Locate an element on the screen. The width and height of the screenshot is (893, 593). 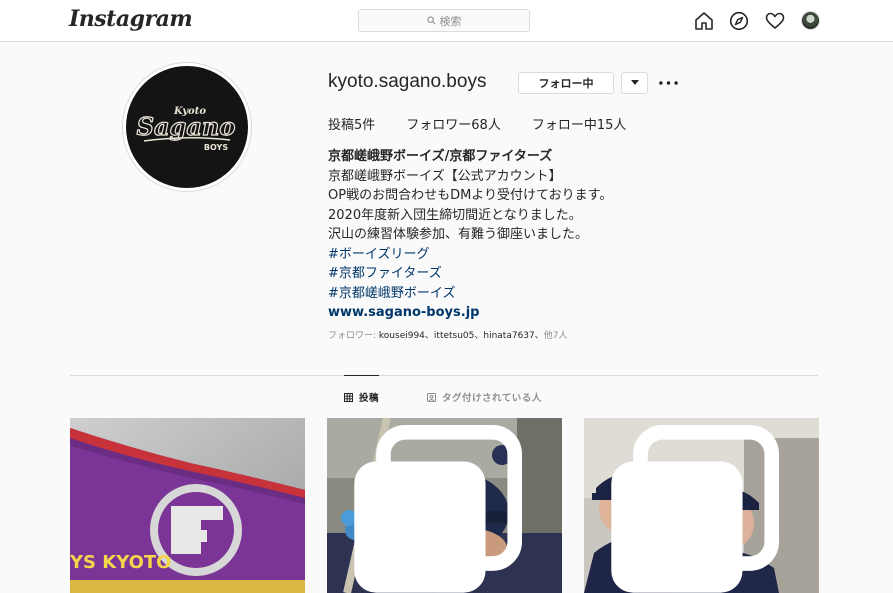
profile-avatar-nav is located at coordinates (810, 20).